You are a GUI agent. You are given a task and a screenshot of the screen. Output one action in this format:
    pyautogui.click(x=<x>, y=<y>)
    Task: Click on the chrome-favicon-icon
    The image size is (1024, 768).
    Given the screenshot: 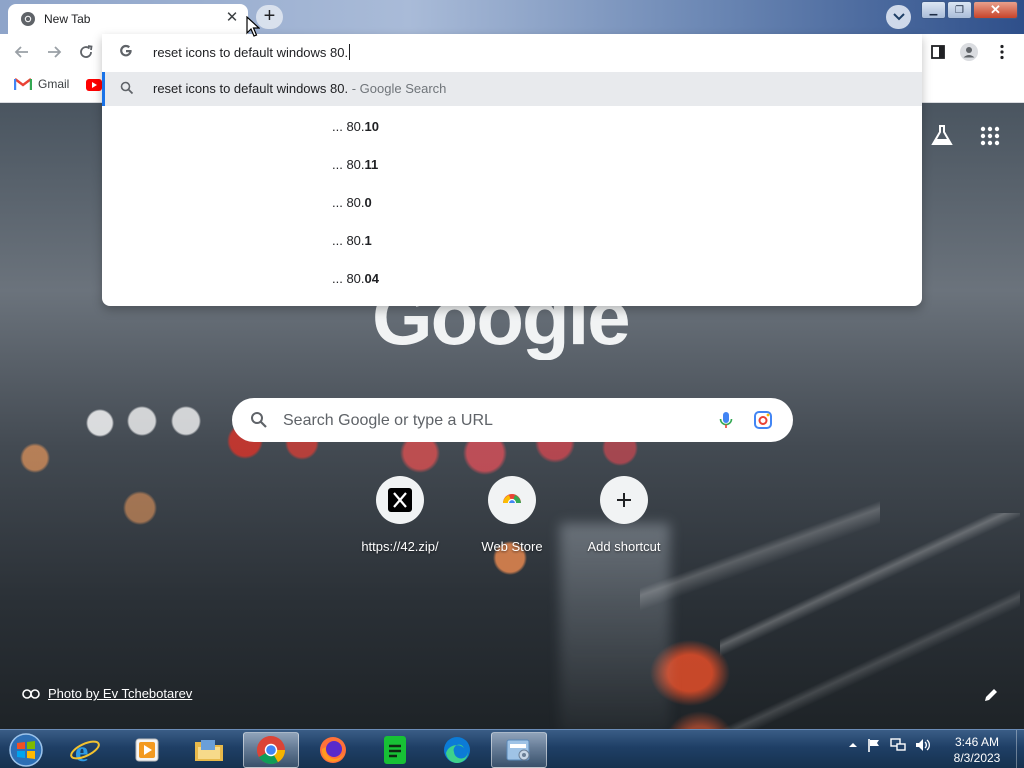 What is the action you would take?
    pyautogui.click(x=28, y=19)
    